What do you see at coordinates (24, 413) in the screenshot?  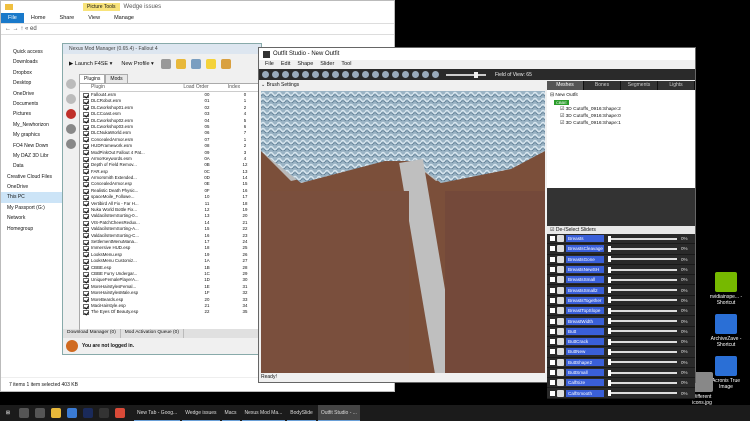 I see `search-icon` at bounding box center [24, 413].